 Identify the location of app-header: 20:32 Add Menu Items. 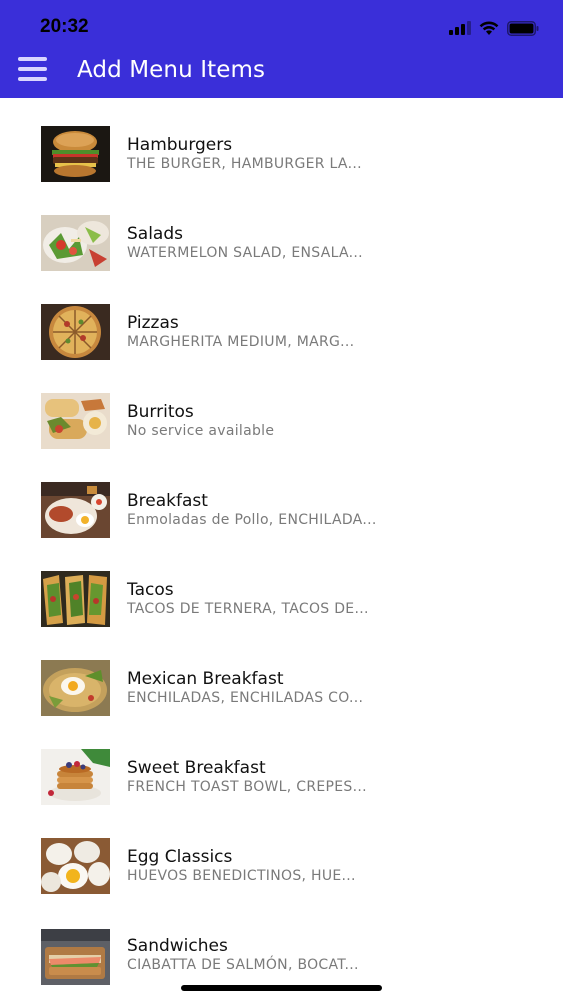
(281, 49).